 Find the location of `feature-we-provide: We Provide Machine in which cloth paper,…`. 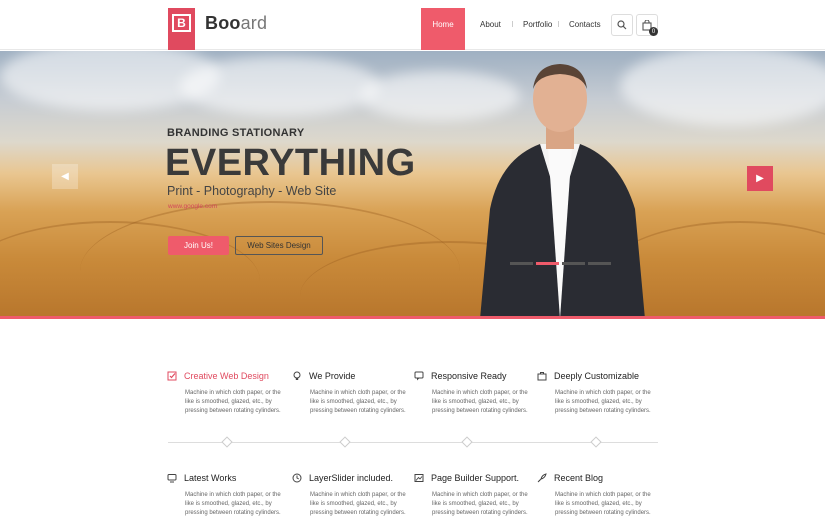

feature-we-provide: We Provide Machine in which cloth paper,… is located at coordinates (351, 392).